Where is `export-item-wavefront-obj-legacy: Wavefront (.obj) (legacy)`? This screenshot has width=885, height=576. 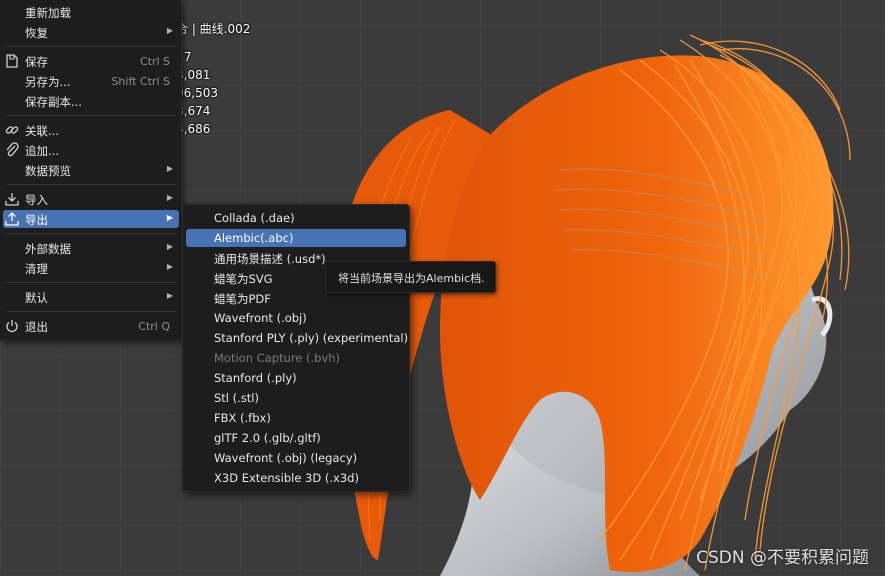 export-item-wavefront-obj-legacy: Wavefront (.obj) (legacy) is located at coordinates (296, 458).